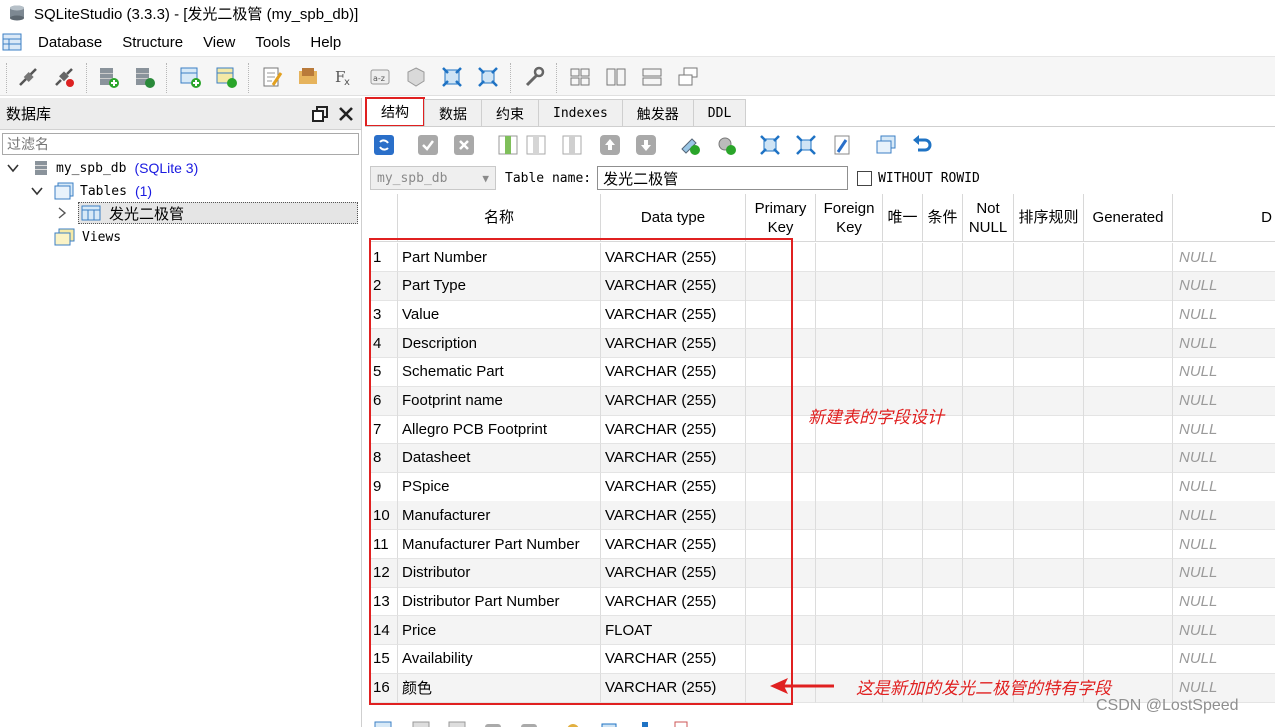 Image resolution: width=1275 pixels, height=727 pixels. I want to click on import-icon, so click(452, 77).